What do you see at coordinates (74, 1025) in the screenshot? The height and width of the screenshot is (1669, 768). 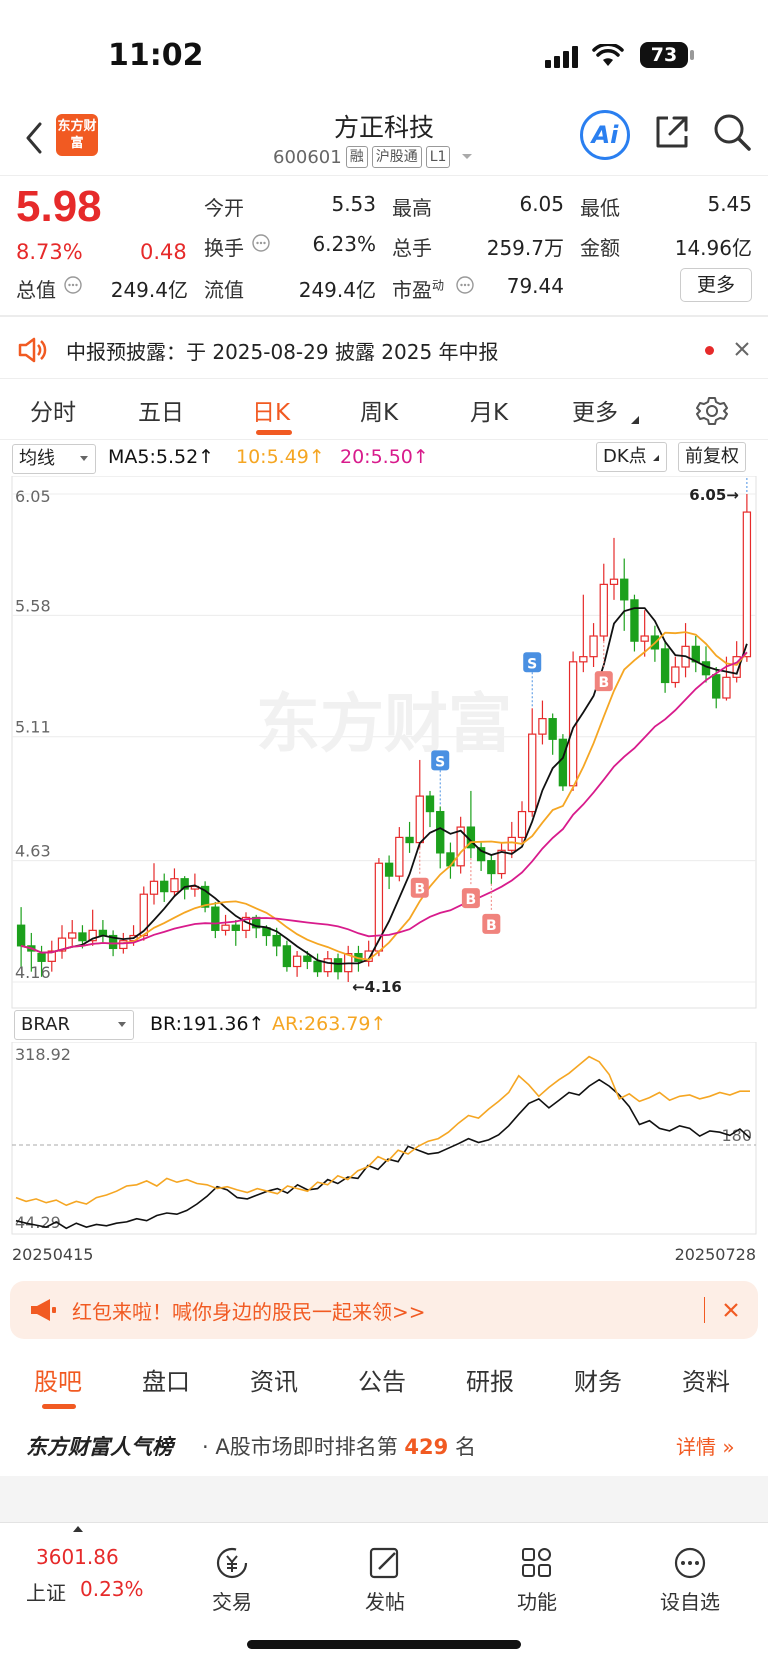 I see `indicator-select: BRAR` at bounding box center [74, 1025].